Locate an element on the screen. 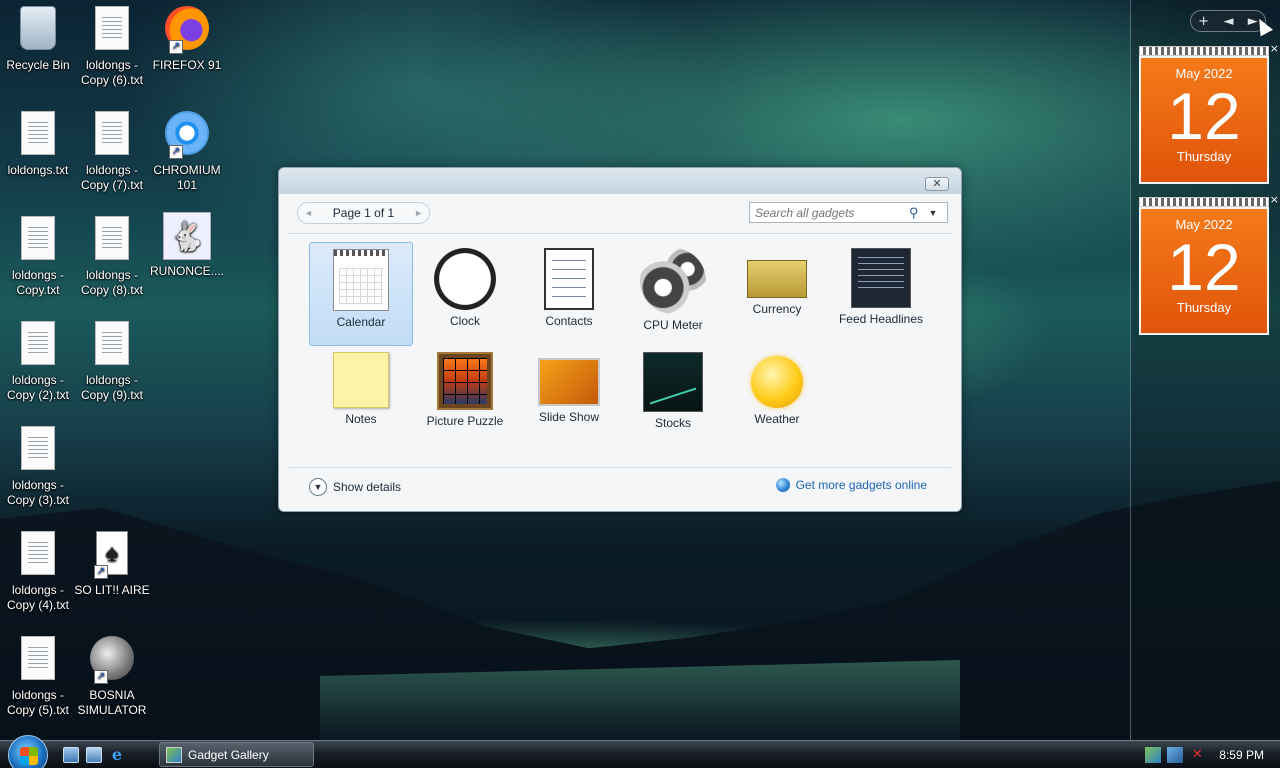  divider is located at coordinates (620, 467).